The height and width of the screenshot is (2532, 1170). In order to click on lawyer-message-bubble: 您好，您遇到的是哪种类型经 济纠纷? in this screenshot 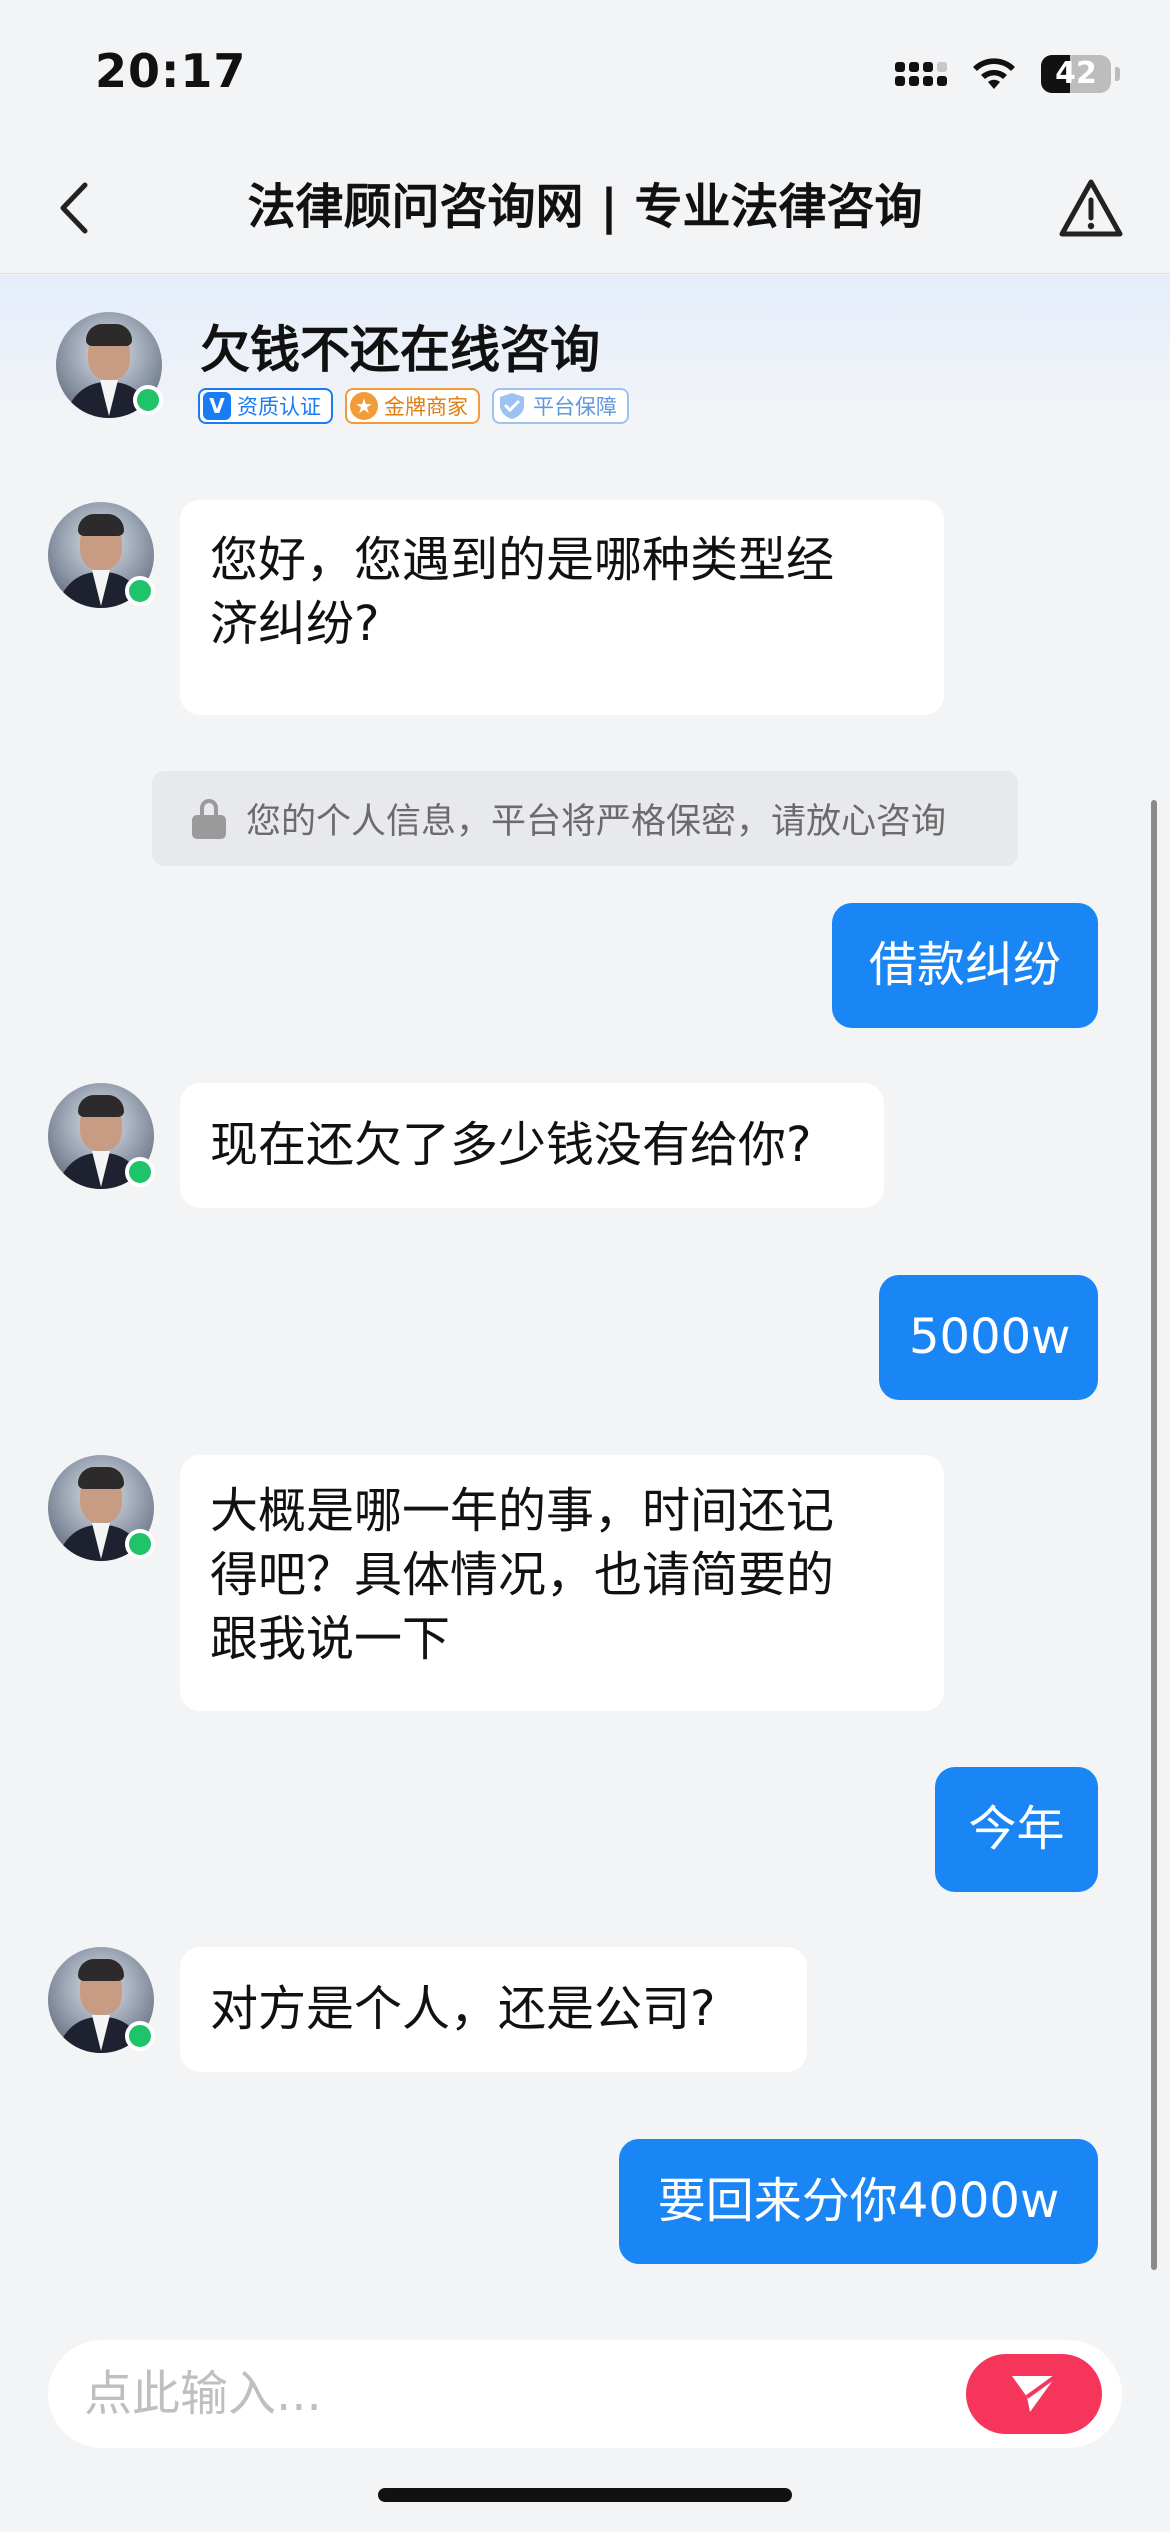, I will do `click(562, 607)`.